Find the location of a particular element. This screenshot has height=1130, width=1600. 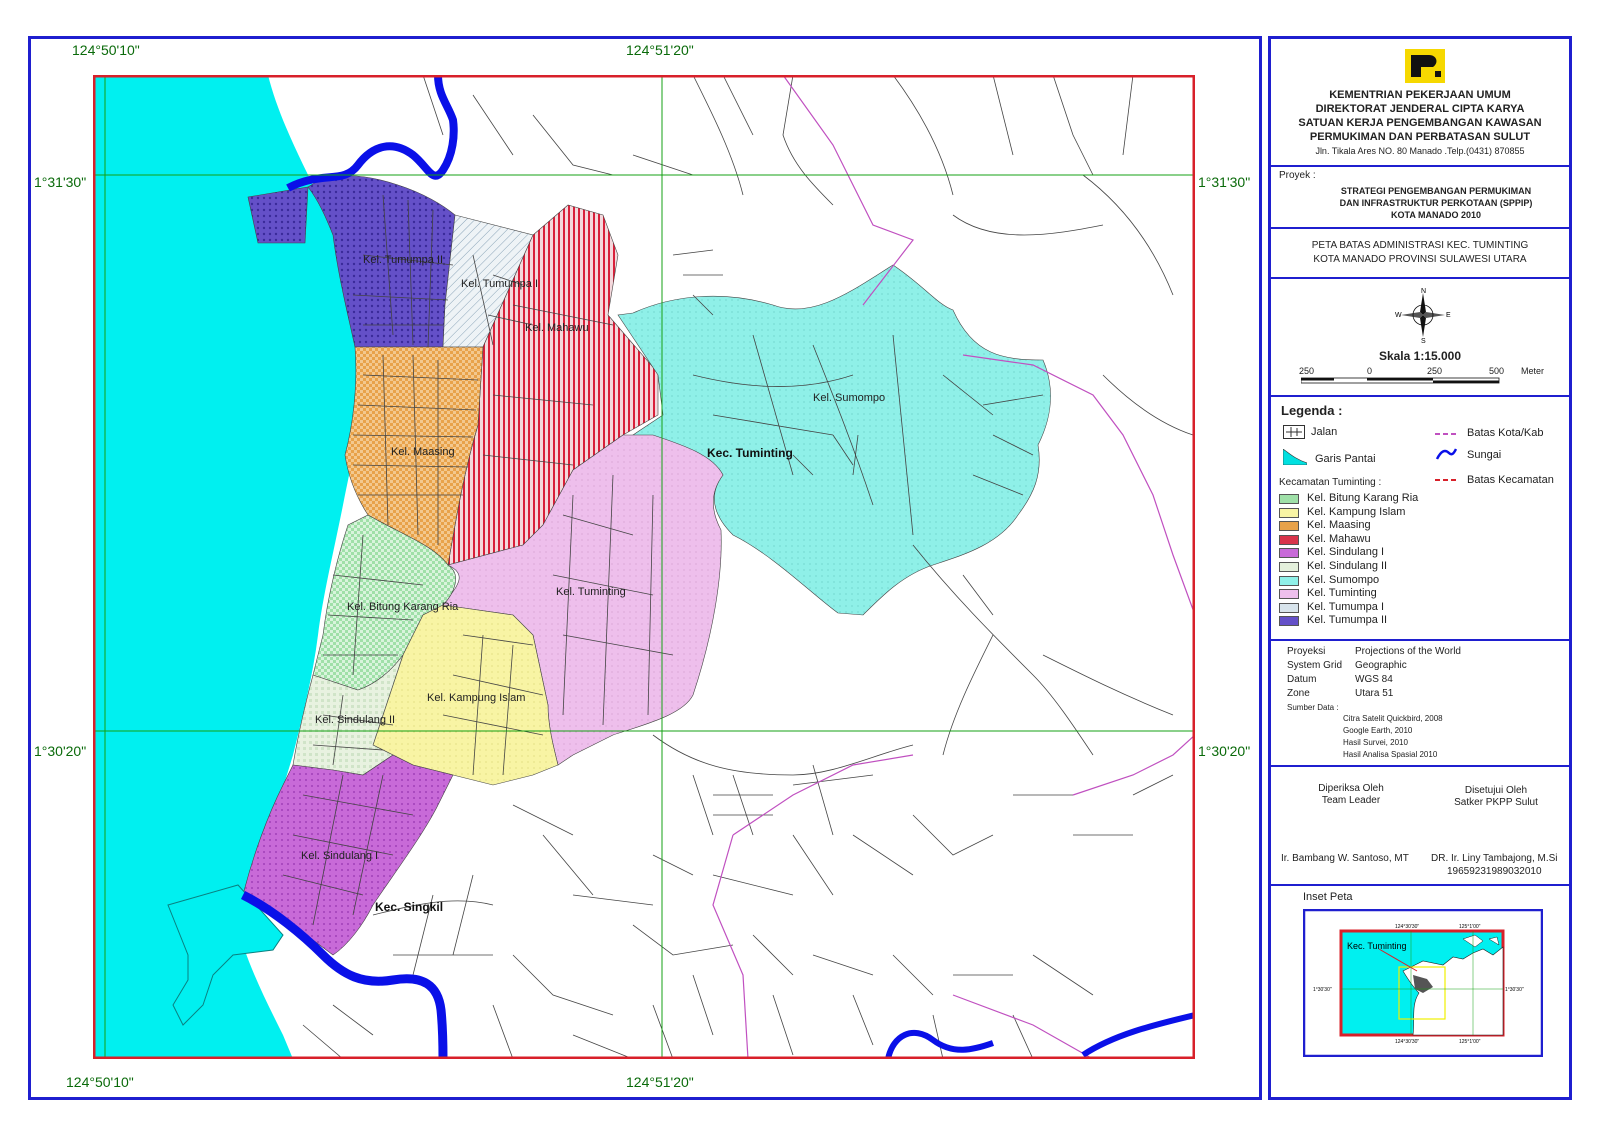

source-3: Hasil Survei, 2010 is located at coordinates (1375, 742).